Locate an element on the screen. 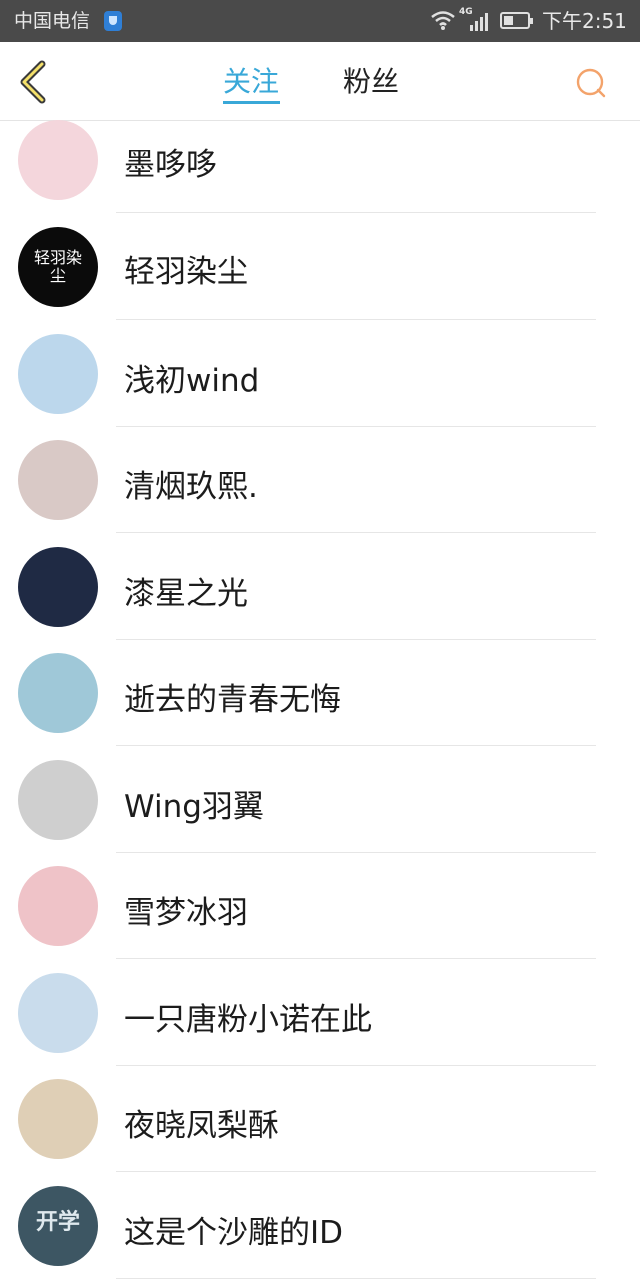  active-tab-indicator is located at coordinates (251, 102).